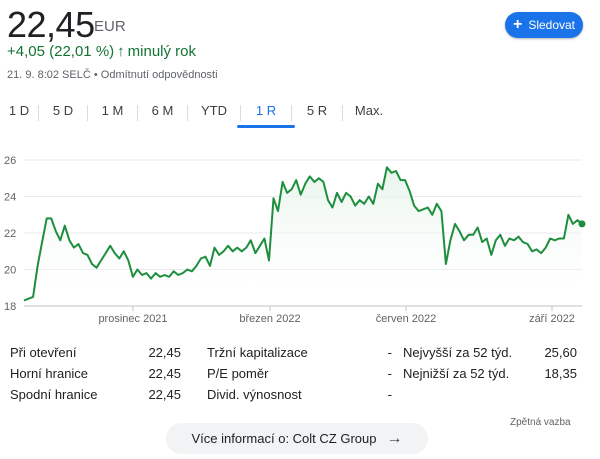 The height and width of the screenshot is (459, 600). What do you see at coordinates (582, 224) in the screenshot?
I see `chart-current-point` at bounding box center [582, 224].